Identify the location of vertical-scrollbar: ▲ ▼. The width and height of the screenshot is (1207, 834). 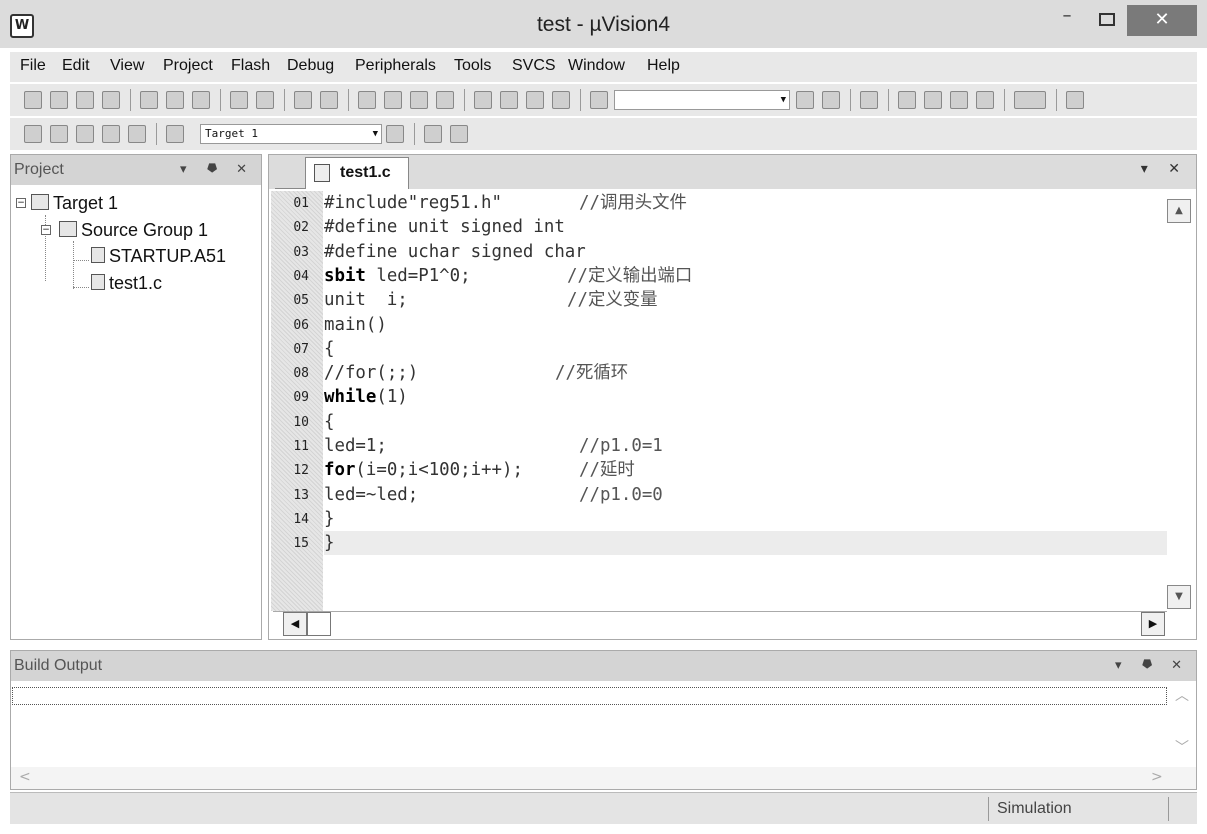
(1180, 403).